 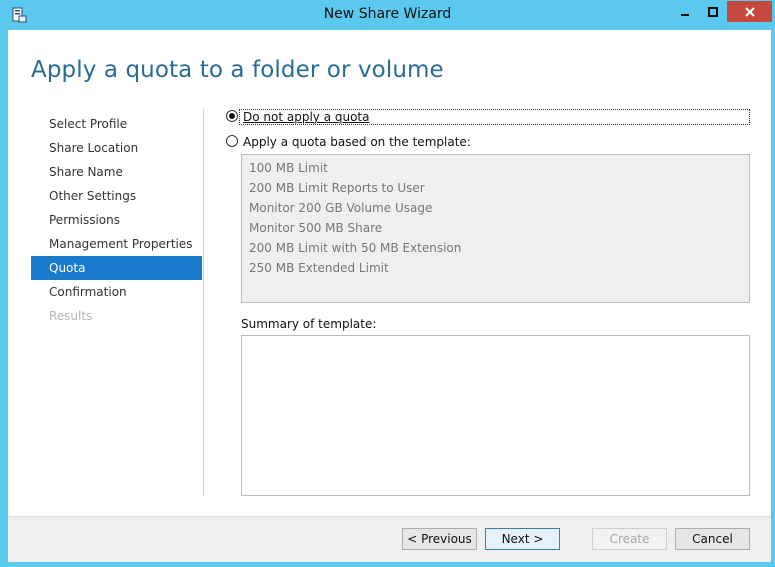 What do you see at coordinates (495, 208) in the screenshot?
I see `template-item: Monitor 200 GB Volume Usage` at bounding box center [495, 208].